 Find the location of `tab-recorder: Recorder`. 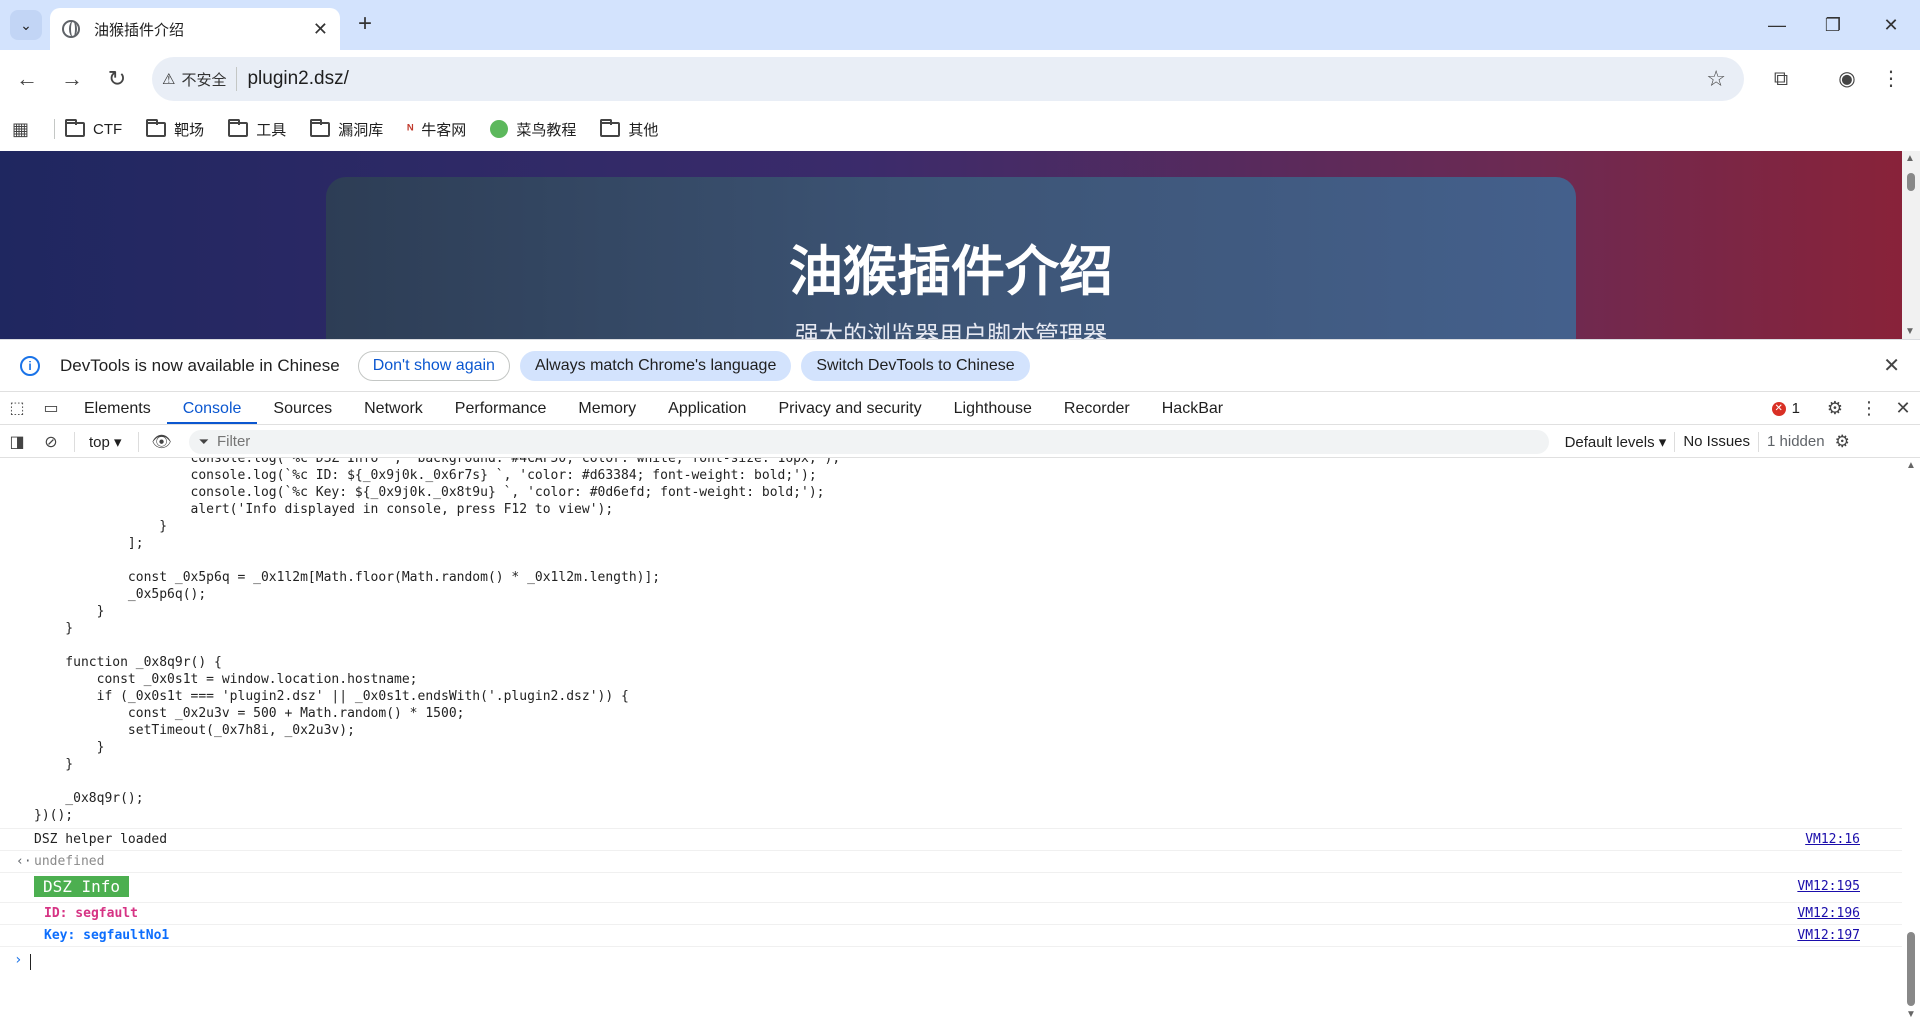

tab-recorder: Recorder is located at coordinates (1097, 408).